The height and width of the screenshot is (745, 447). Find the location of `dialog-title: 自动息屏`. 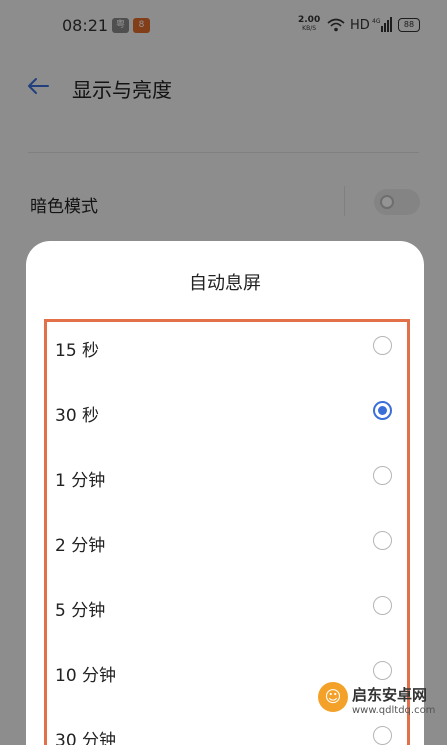

dialog-title: 自动息屏 is located at coordinates (225, 283).